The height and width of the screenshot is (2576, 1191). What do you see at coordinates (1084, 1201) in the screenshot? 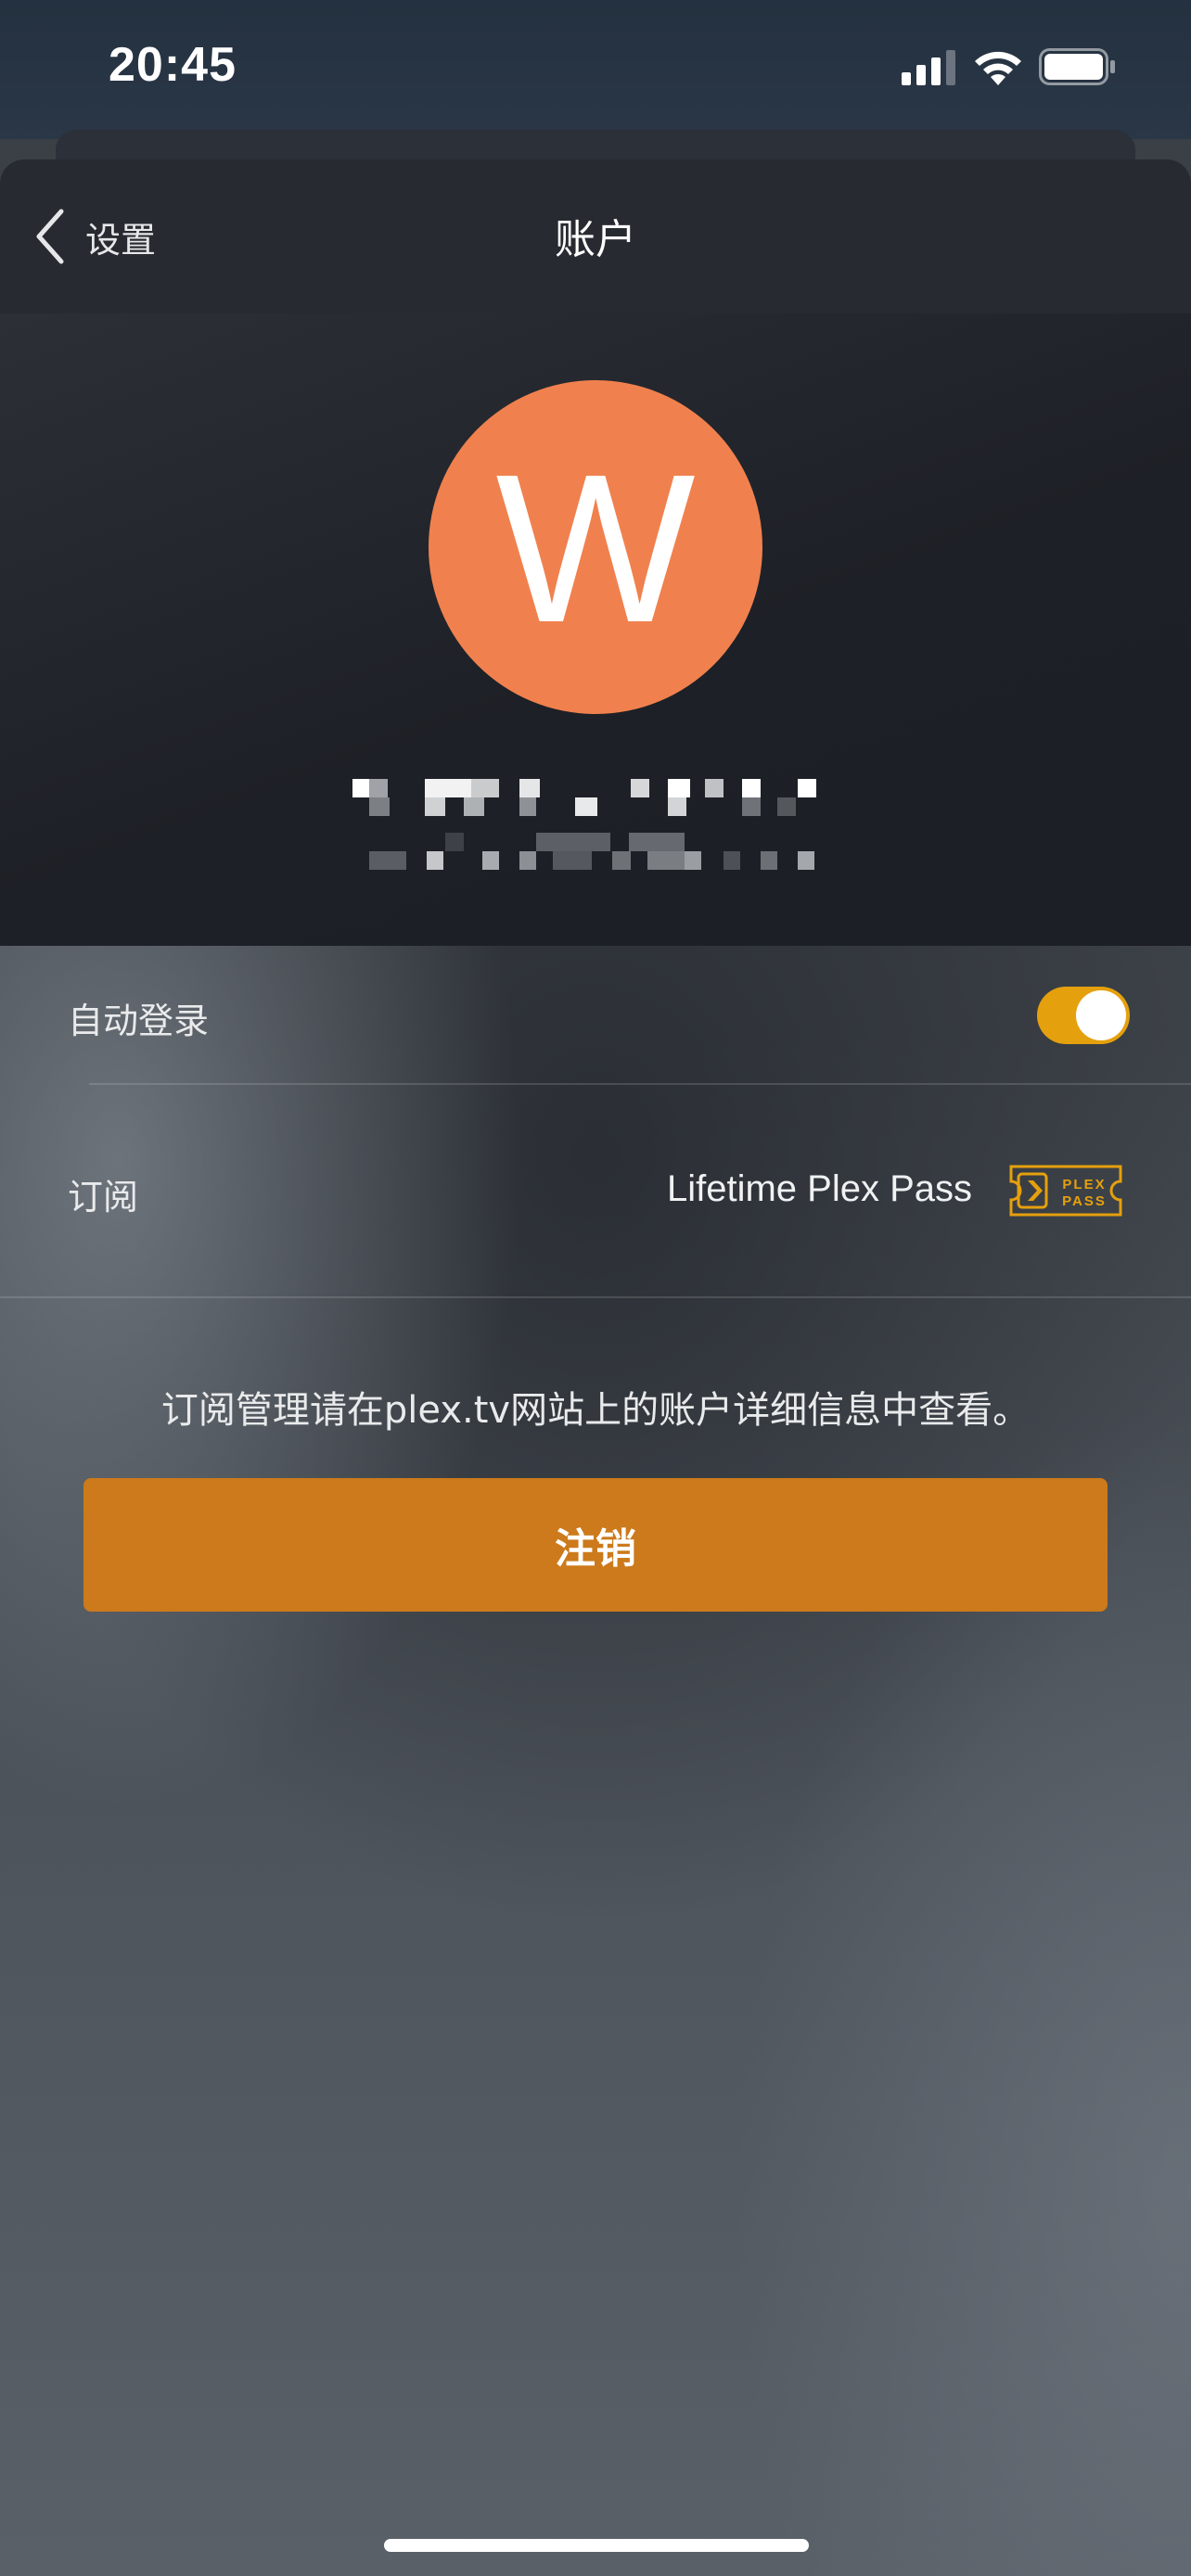
I see `svg-text: PASS` at bounding box center [1084, 1201].